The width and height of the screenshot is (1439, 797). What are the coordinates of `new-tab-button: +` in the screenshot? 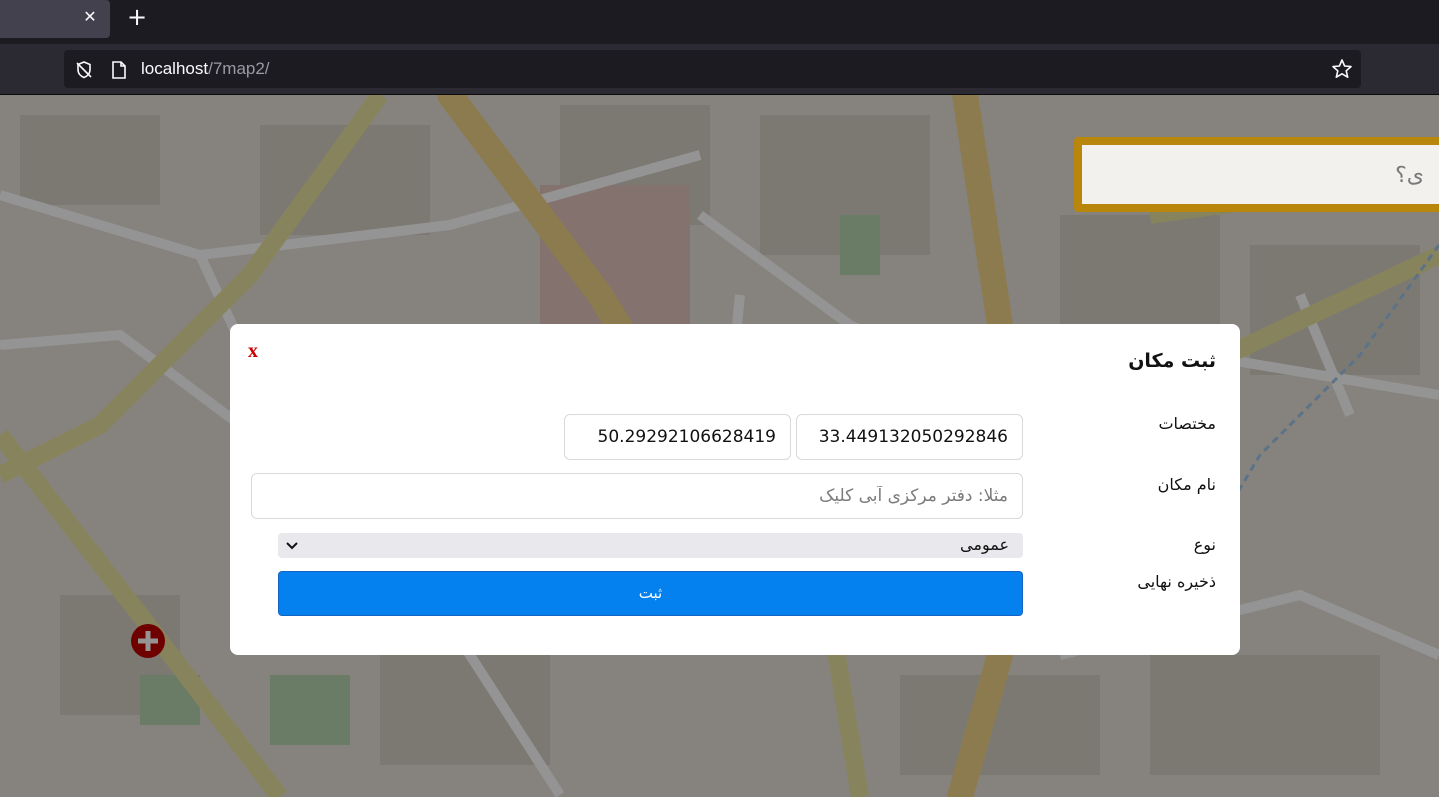 It's located at (137, 17).